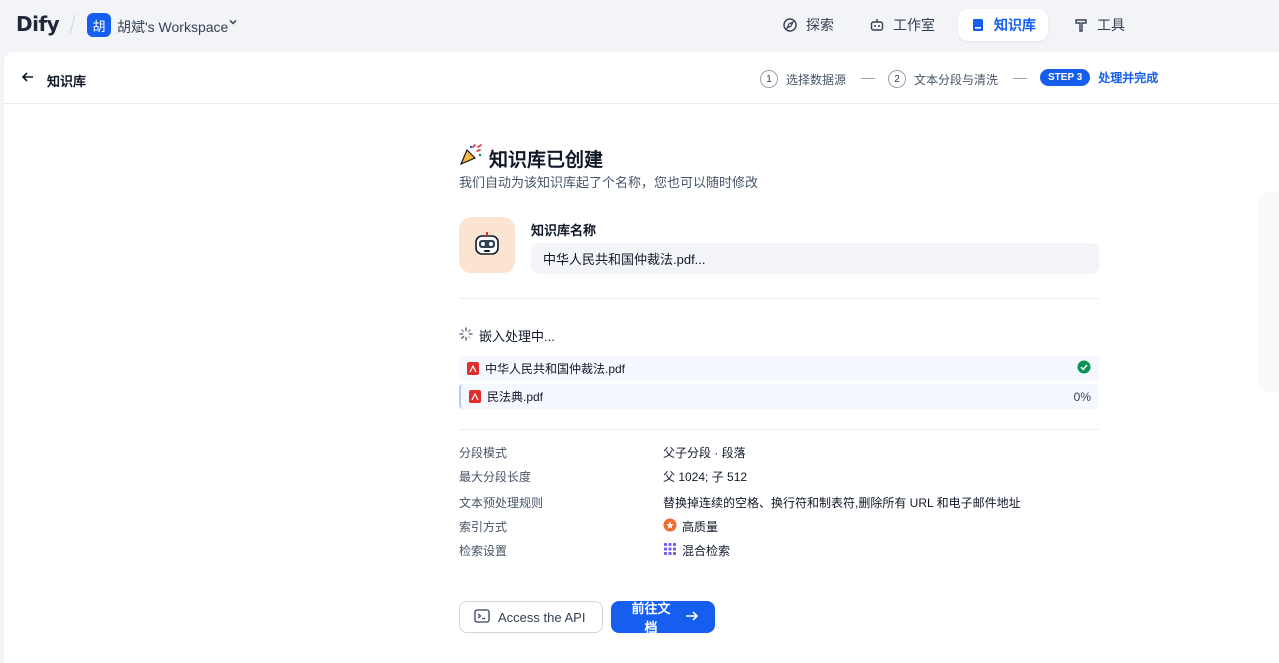 The image size is (1279, 663). What do you see at coordinates (38, 24) in the screenshot?
I see `dify-logo: Dify` at bounding box center [38, 24].